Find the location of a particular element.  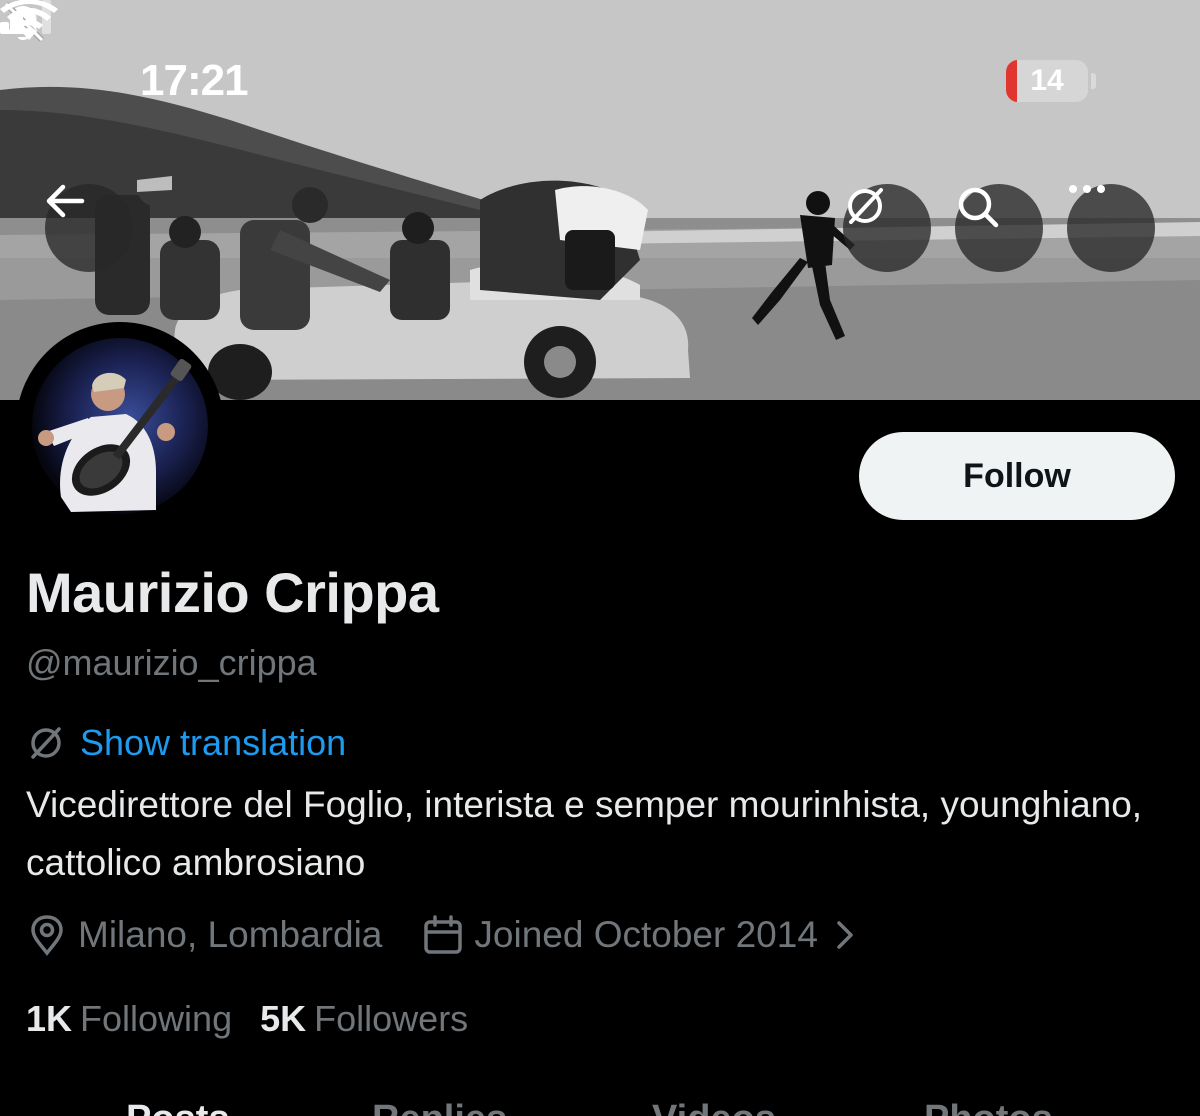

followers-count: 5K is located at coordinates (283, 1018).